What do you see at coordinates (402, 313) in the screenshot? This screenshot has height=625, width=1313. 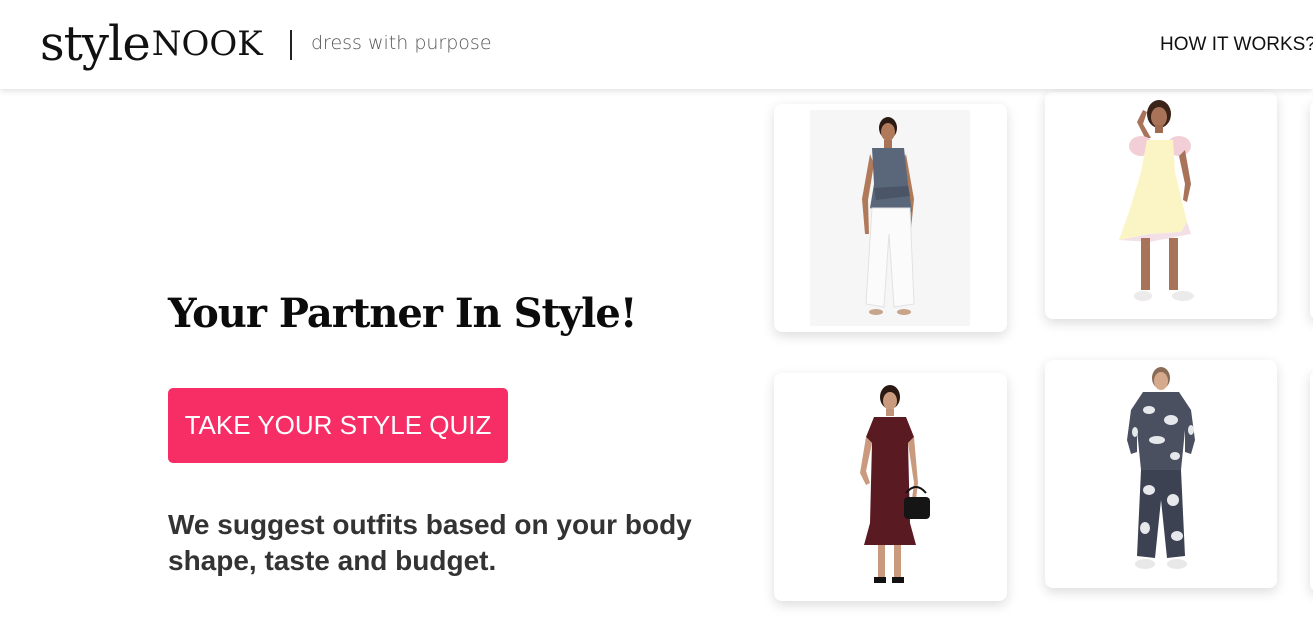 I see `hero-title: Your Partner In Style!` at bounding box center [402, 313].